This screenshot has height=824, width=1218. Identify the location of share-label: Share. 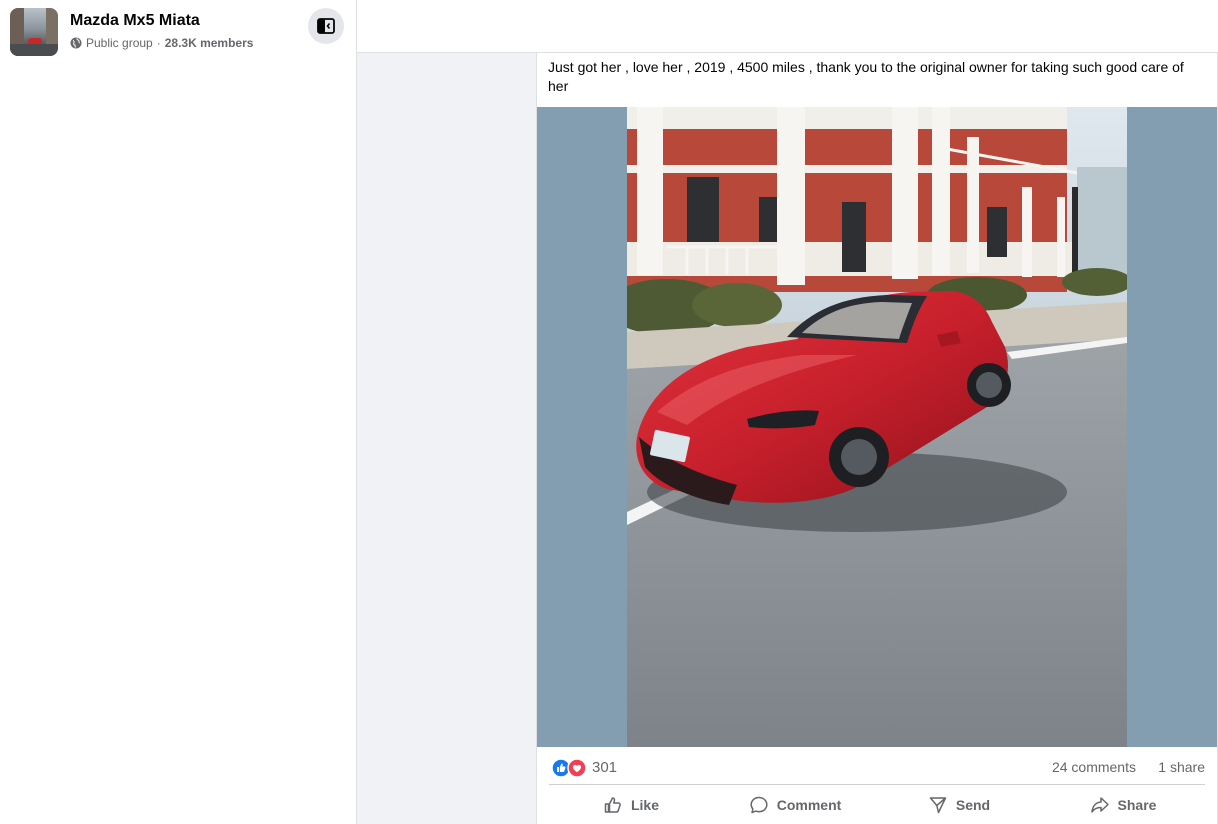
(1137, 805).